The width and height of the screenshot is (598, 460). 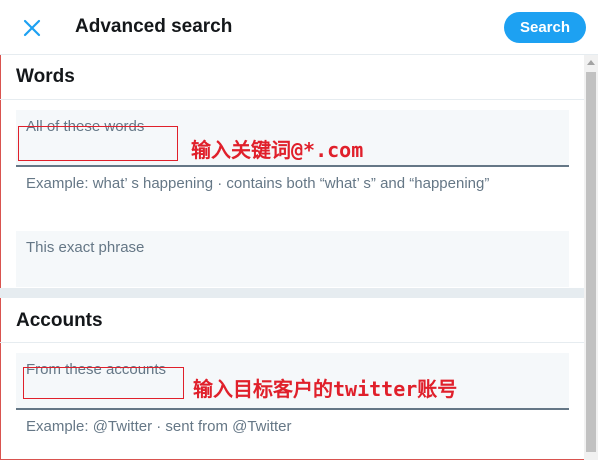 What do you see at coordinates (299, 27) in the screenshot?
I see `header: Advanced search Search` at bounding box center [299, 27].